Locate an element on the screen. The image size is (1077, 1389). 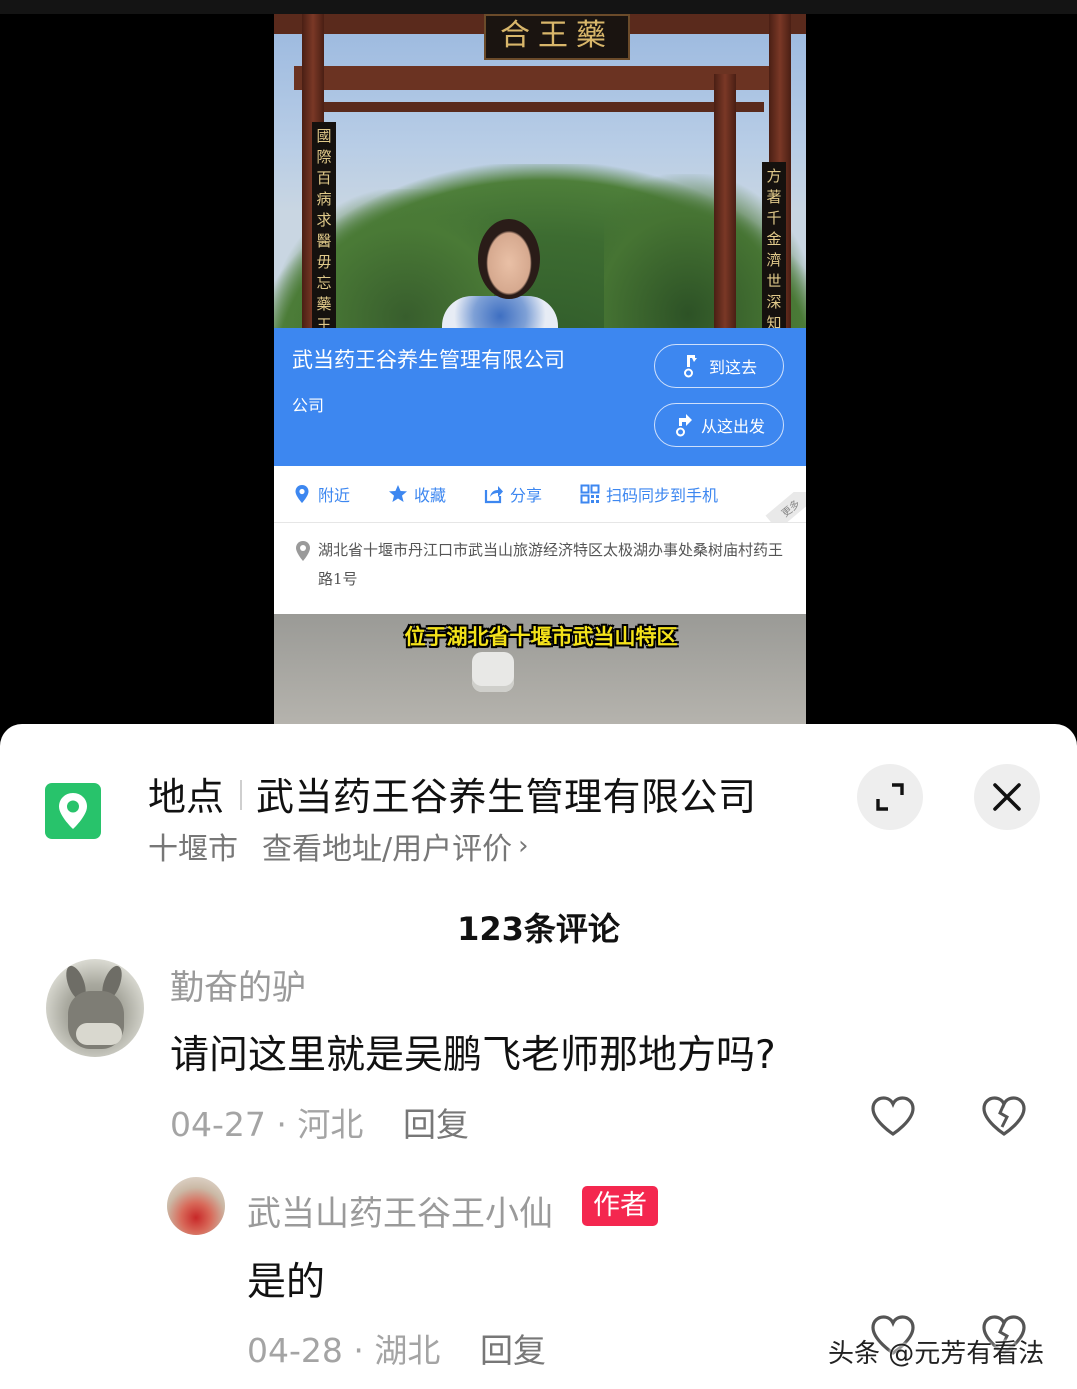
close-button is located at coordinates (1007, 797).